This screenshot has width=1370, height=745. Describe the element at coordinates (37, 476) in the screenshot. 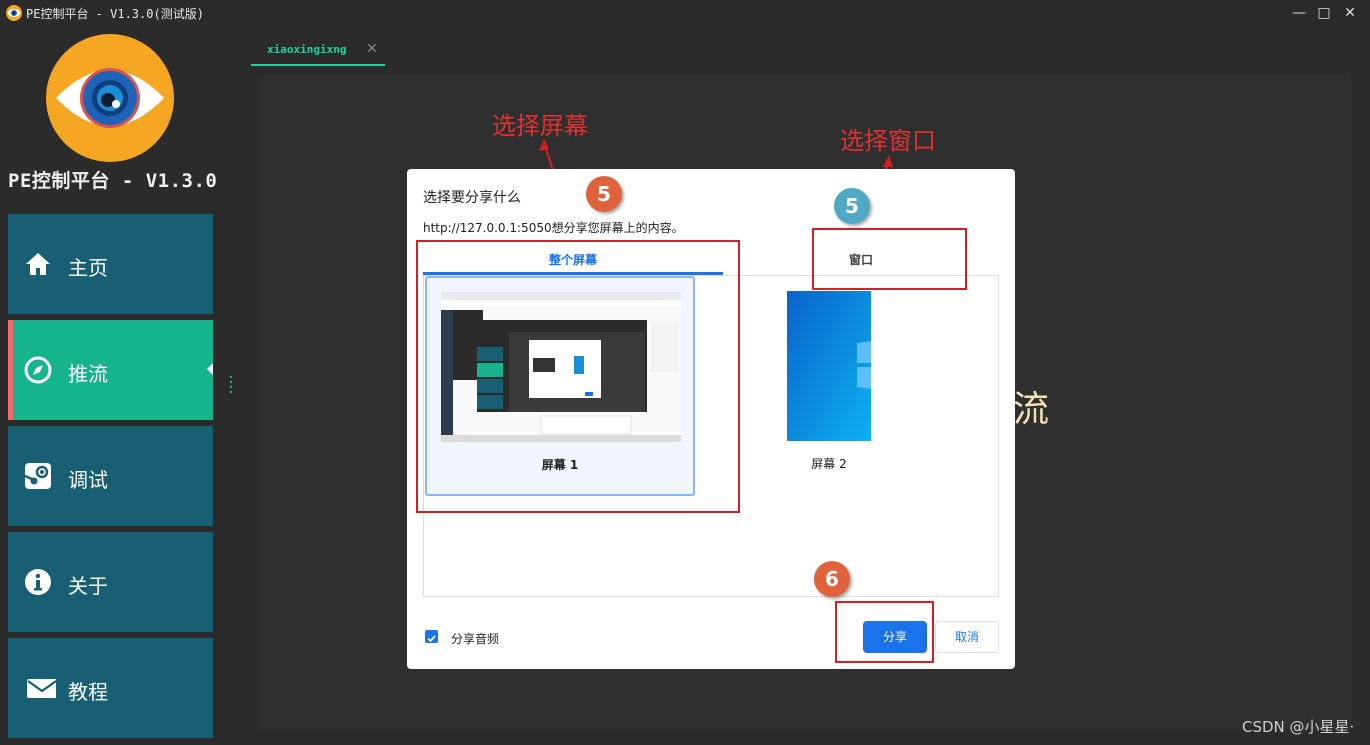

I see `steam-icon` at that location.